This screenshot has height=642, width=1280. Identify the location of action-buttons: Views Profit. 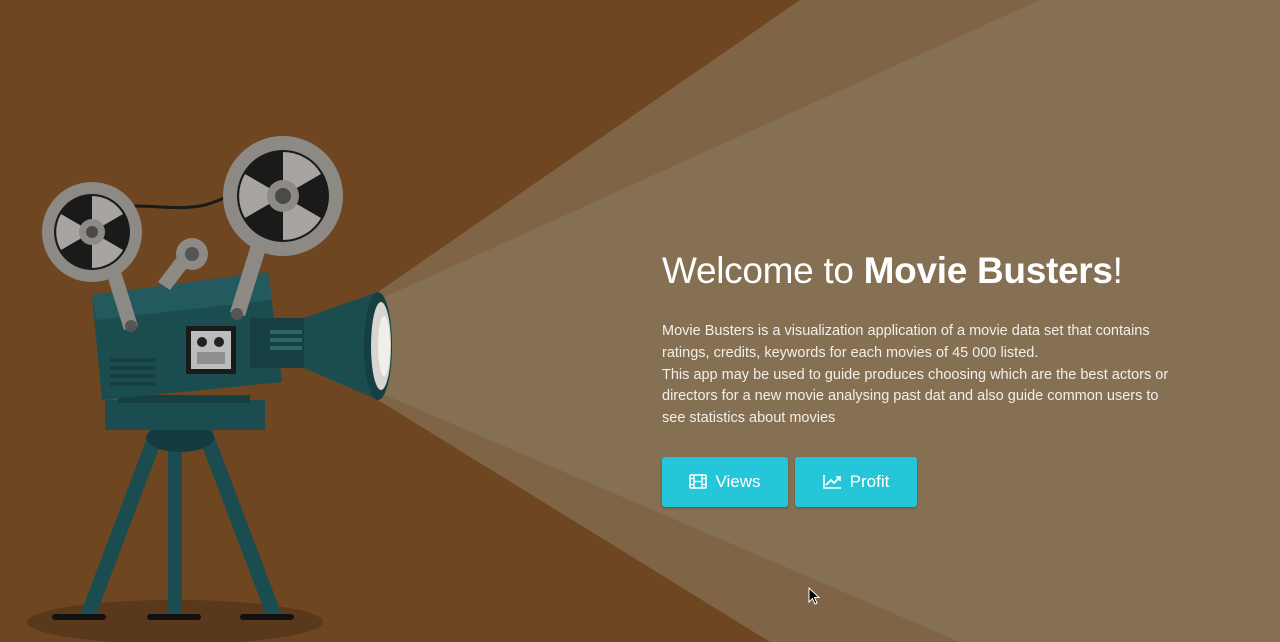
(917, 481).